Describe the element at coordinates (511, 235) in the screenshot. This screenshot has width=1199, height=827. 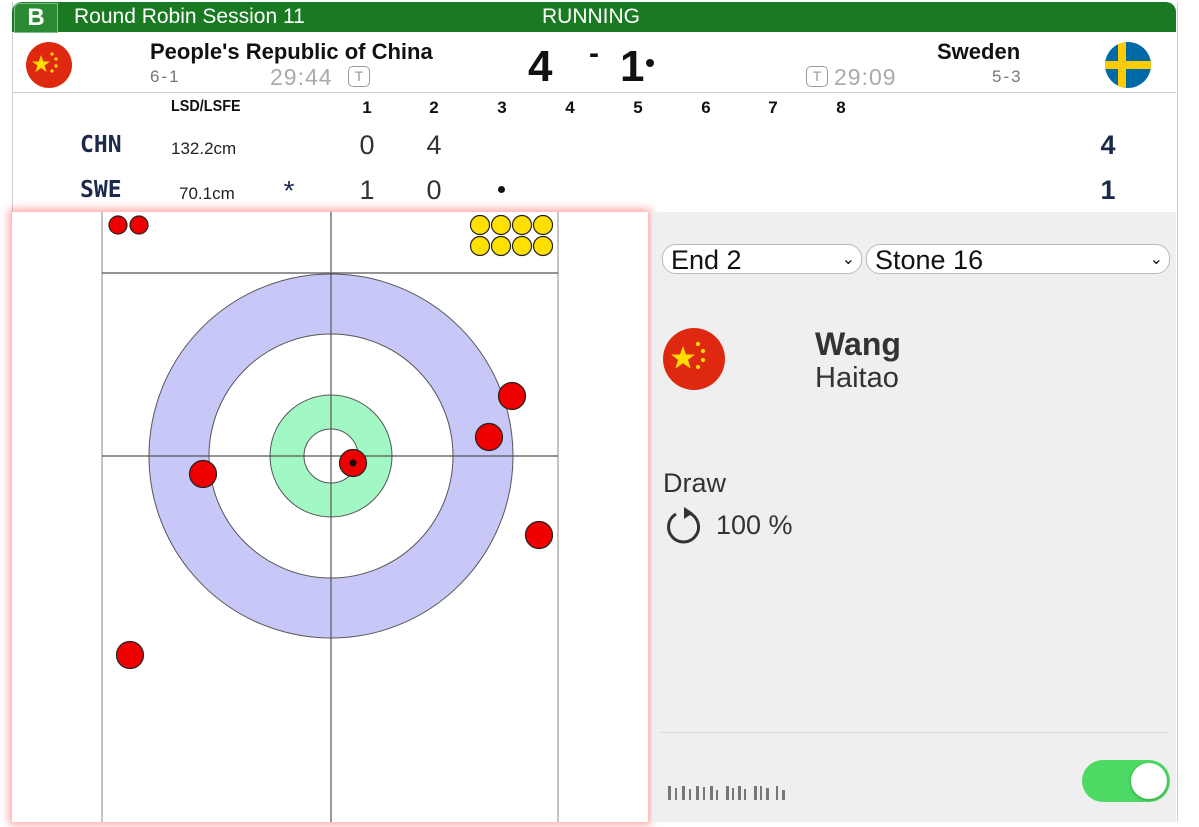
I see `yellow-remaining-stones` at that location.